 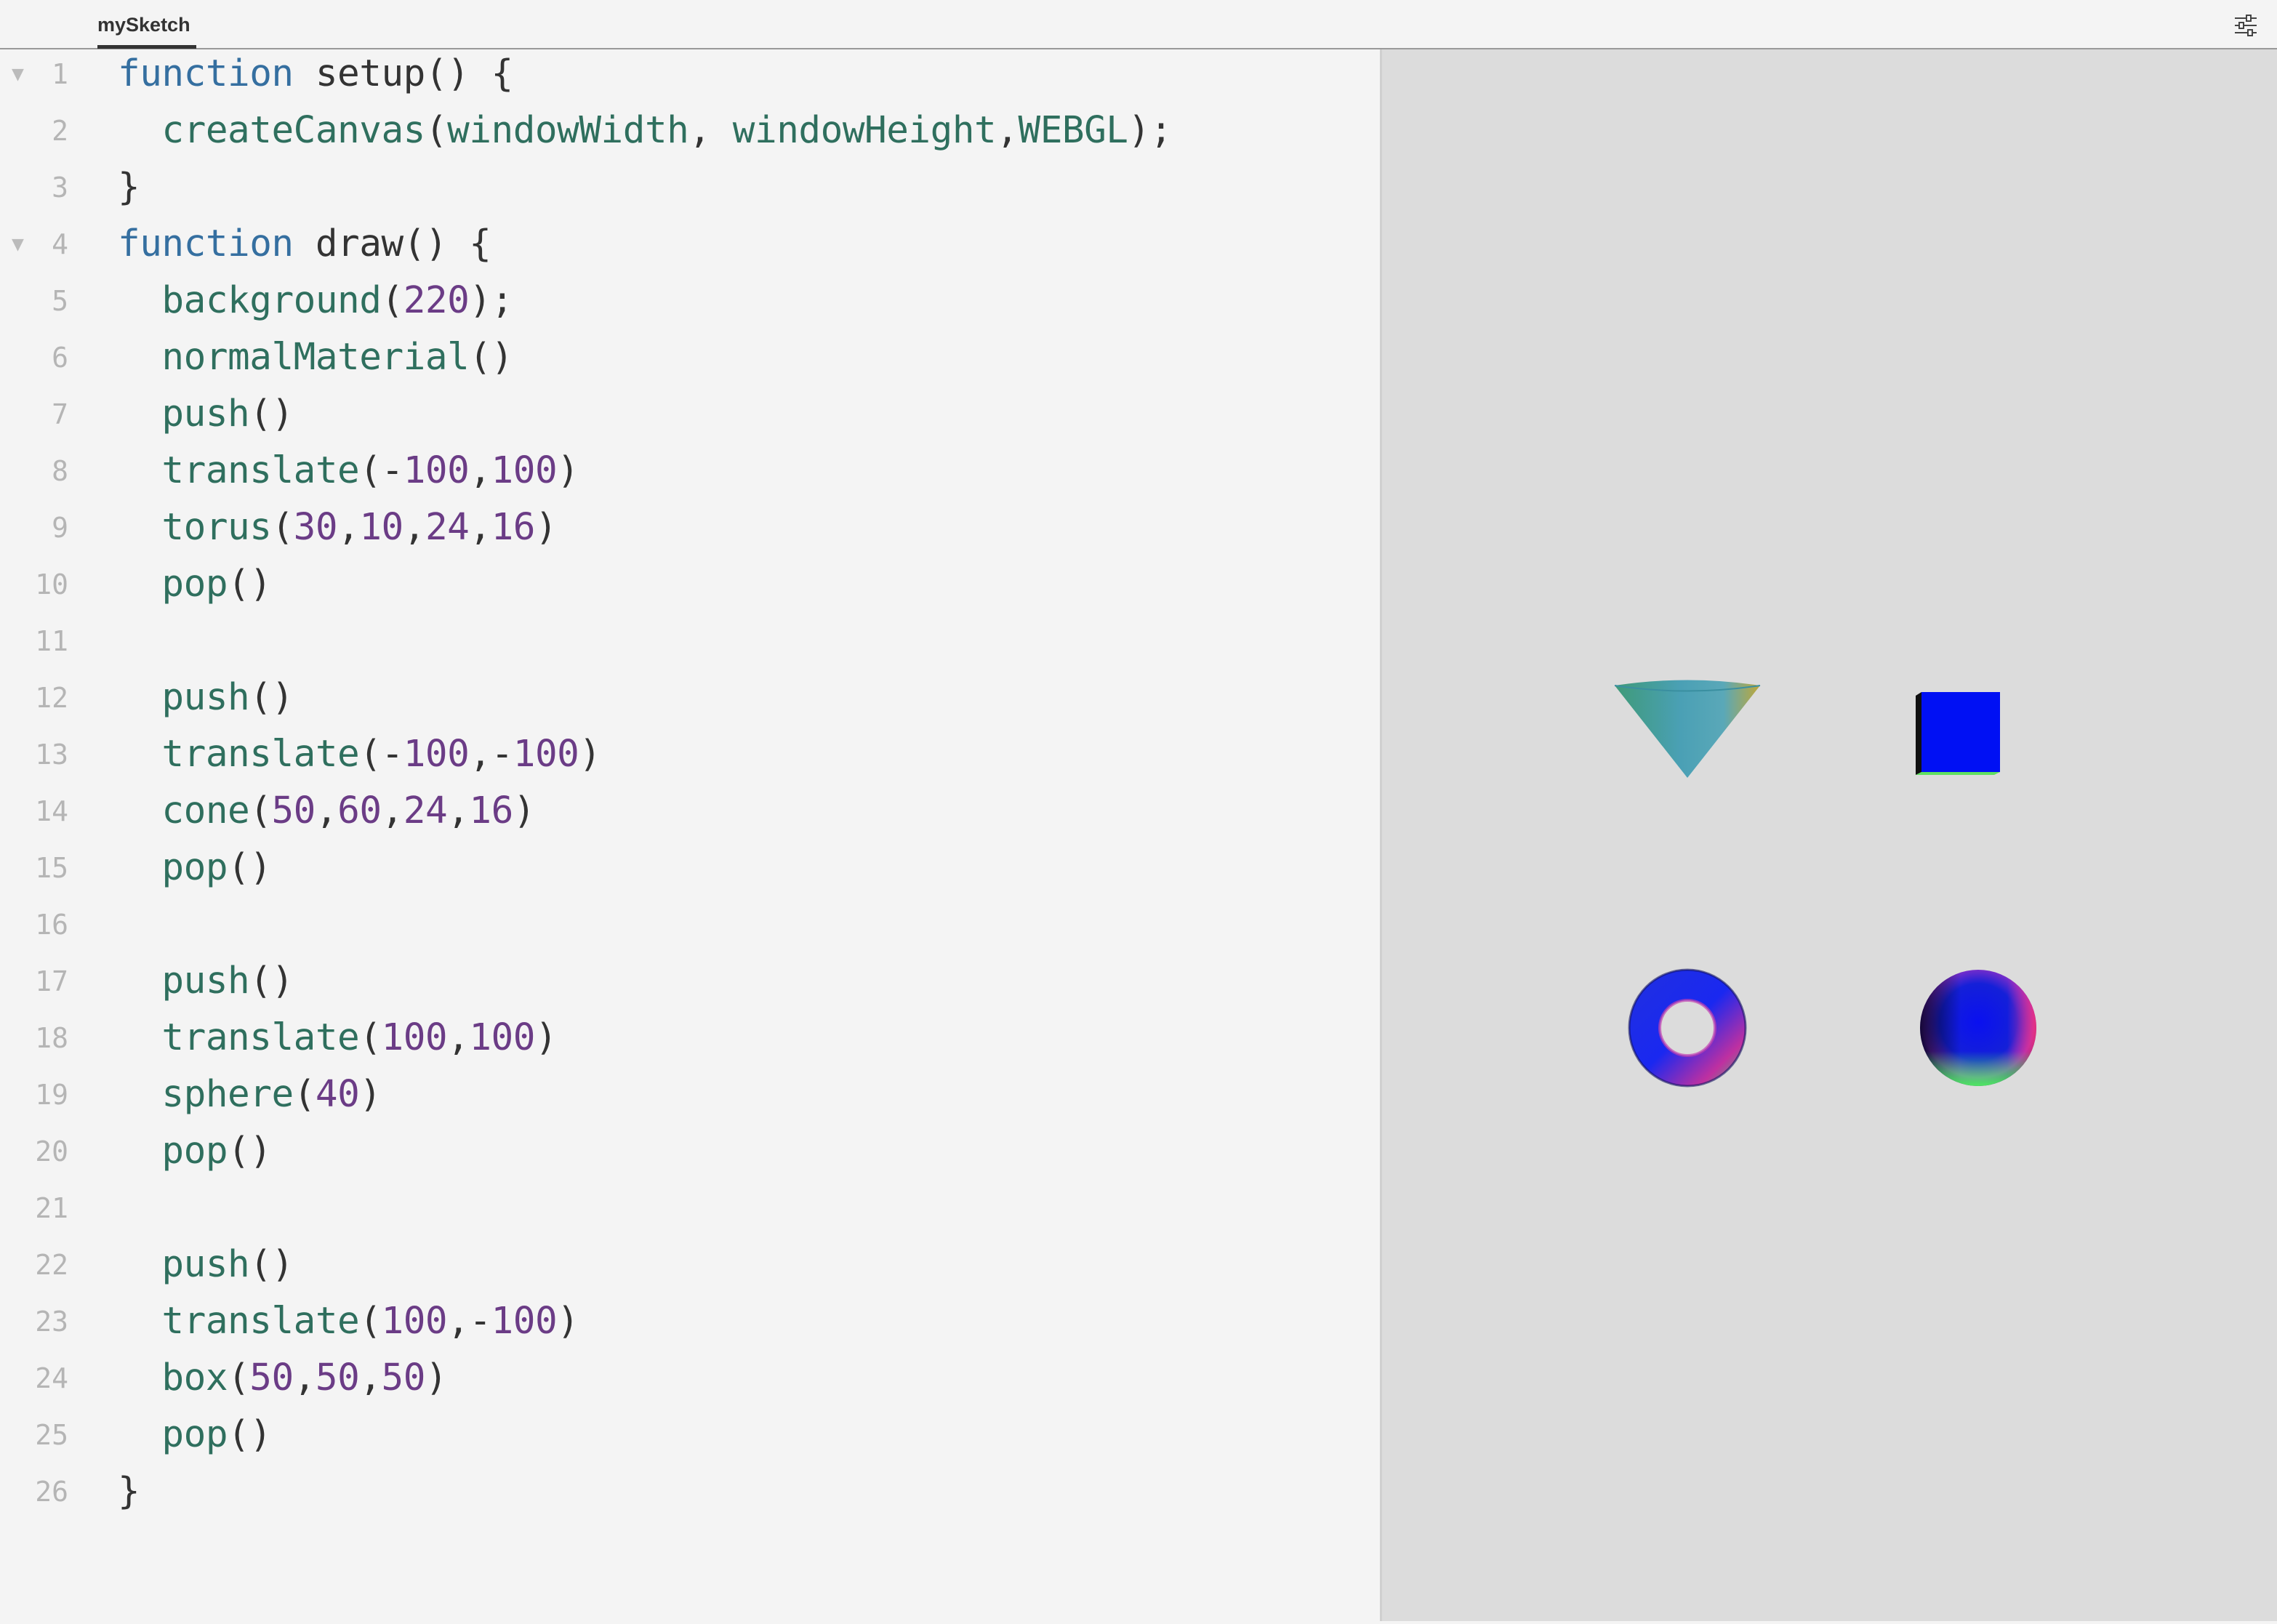 I want to click on line-number: 2, so click(x=60, y=131).